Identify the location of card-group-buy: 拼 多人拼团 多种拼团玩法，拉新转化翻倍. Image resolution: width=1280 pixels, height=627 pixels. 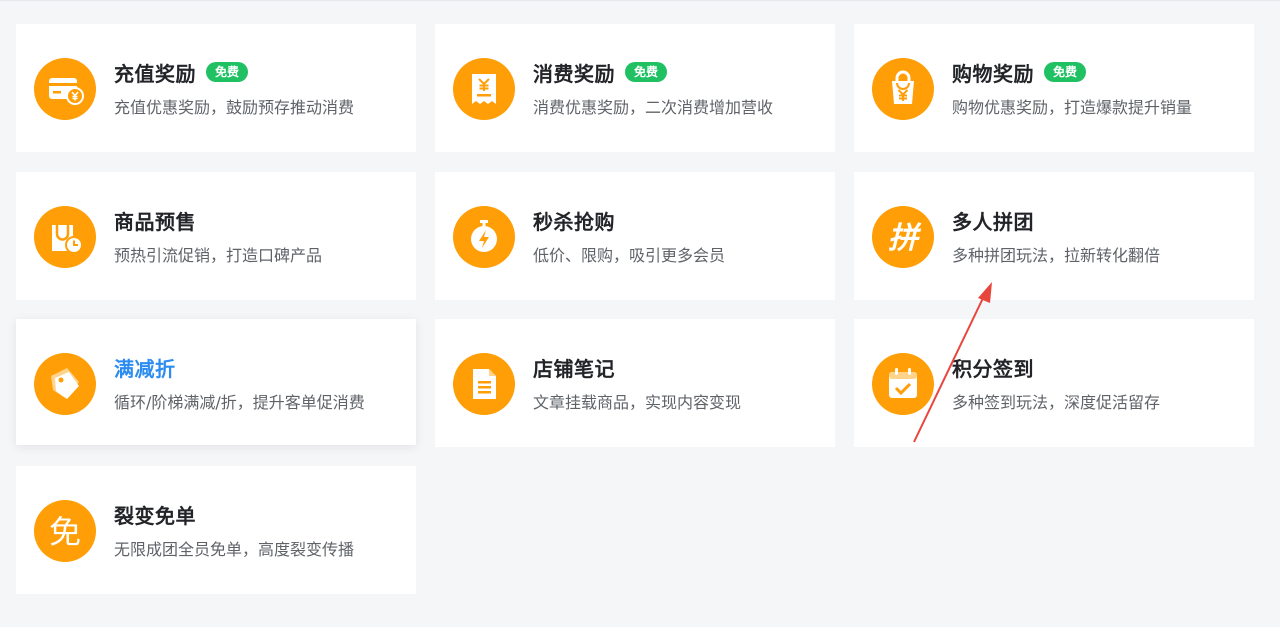
(1054, 236).